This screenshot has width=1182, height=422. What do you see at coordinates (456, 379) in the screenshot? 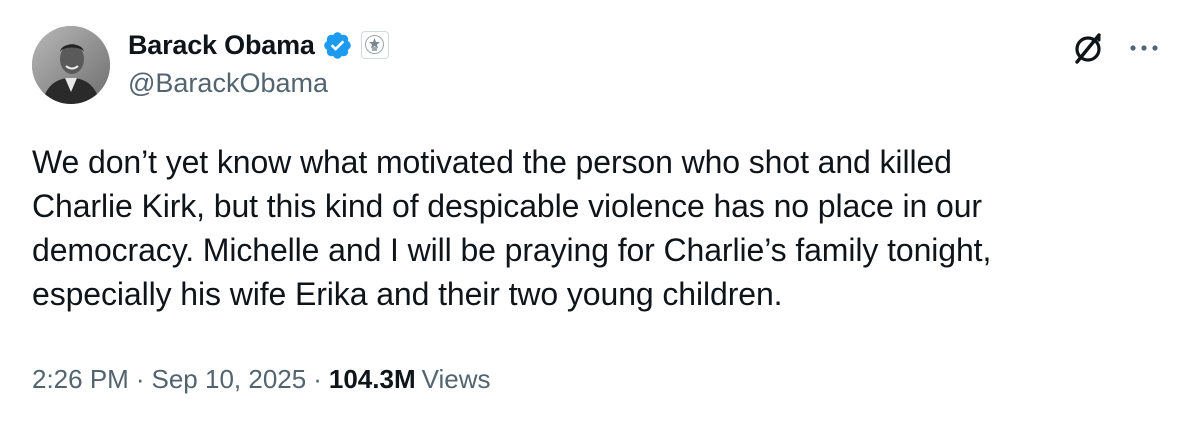
I see `views-label: Views` at bounding box center [456, 379].